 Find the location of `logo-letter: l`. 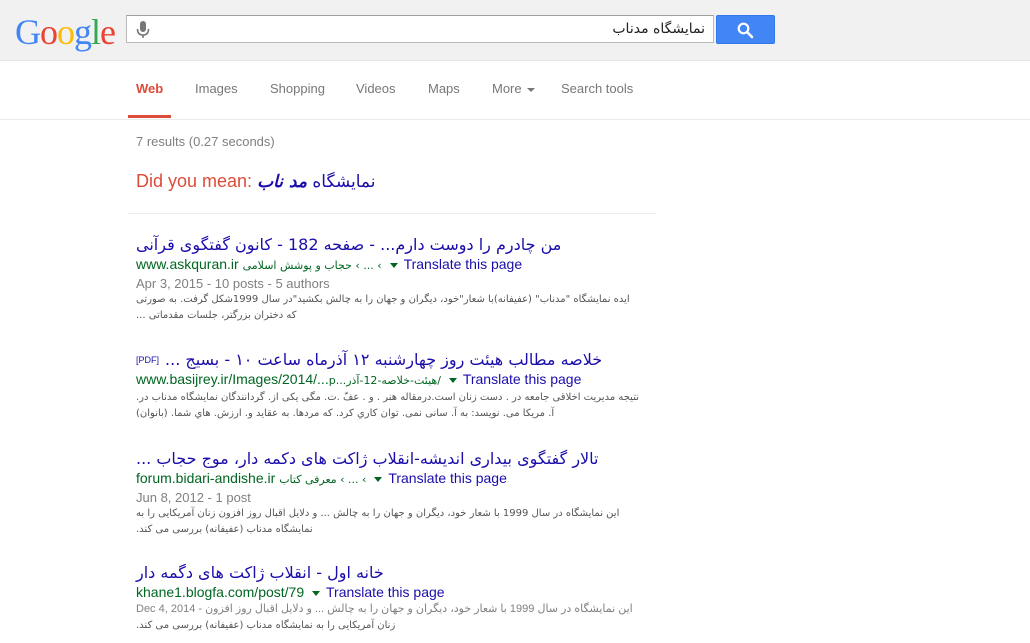

logo-letter: l is located at coordinates (96, 32).